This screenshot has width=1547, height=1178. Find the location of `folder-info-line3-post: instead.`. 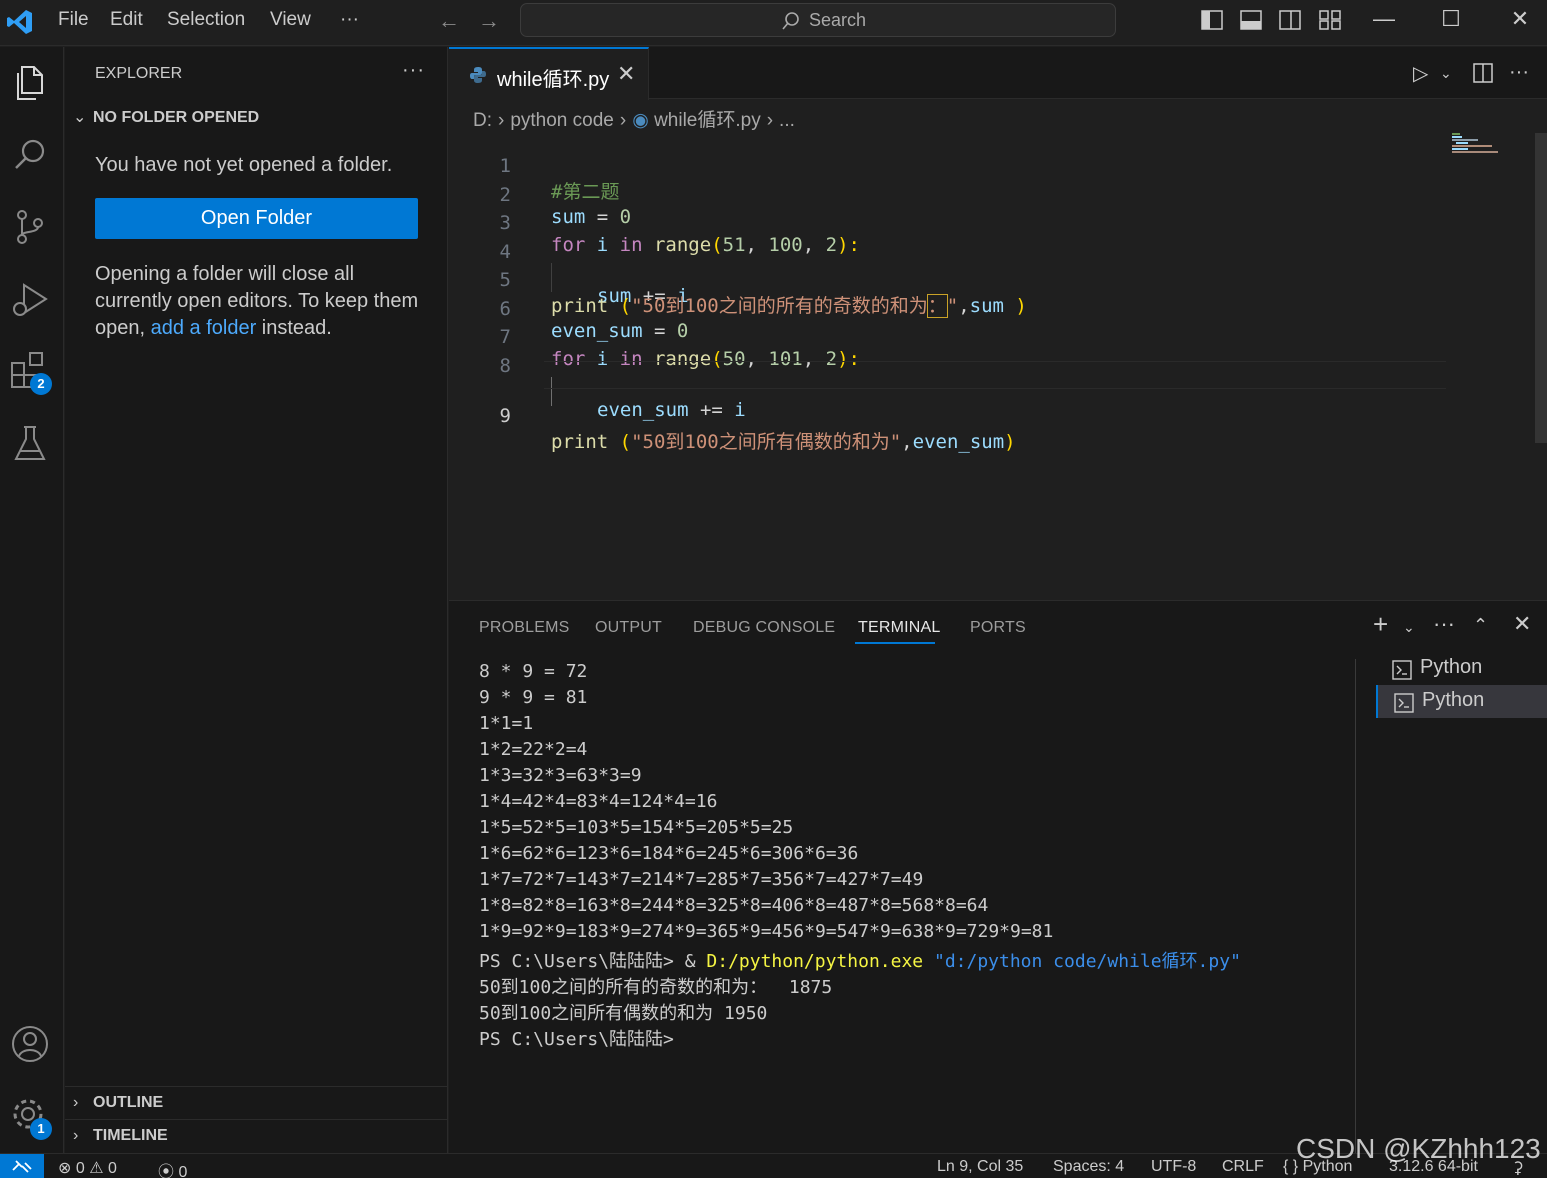

folder-info-line3-post: instead. is located at coordinates (294, 328).